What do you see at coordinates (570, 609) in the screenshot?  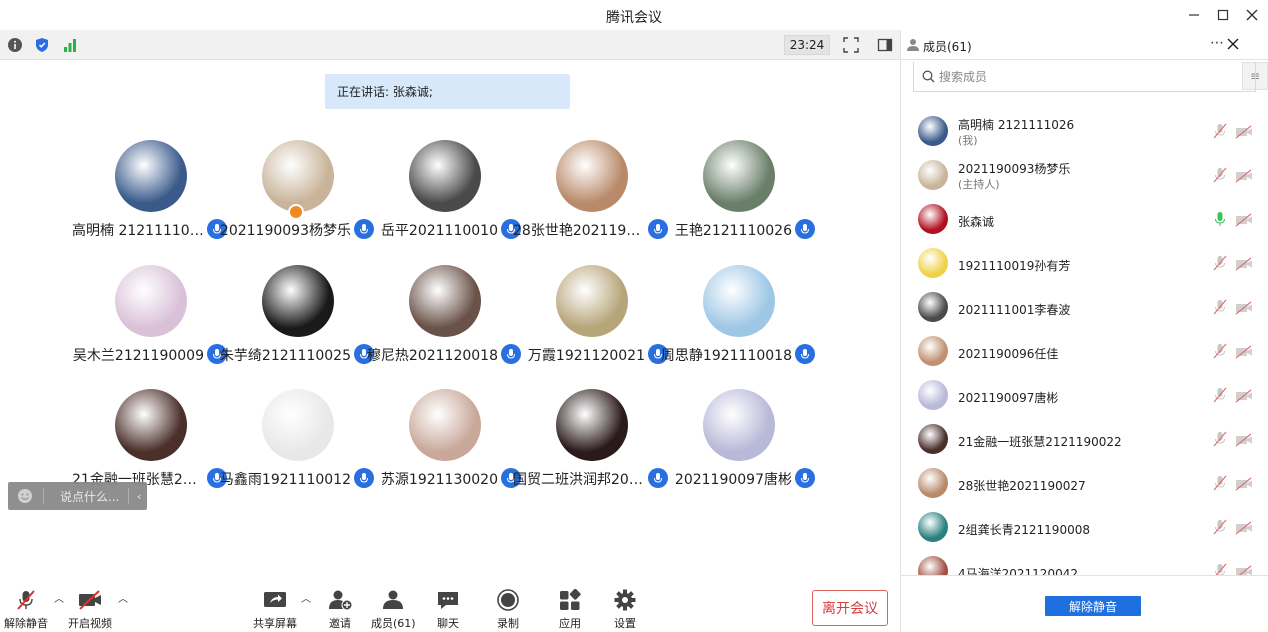 I see `apps-button: 应用` at bounding box center [570, 609].